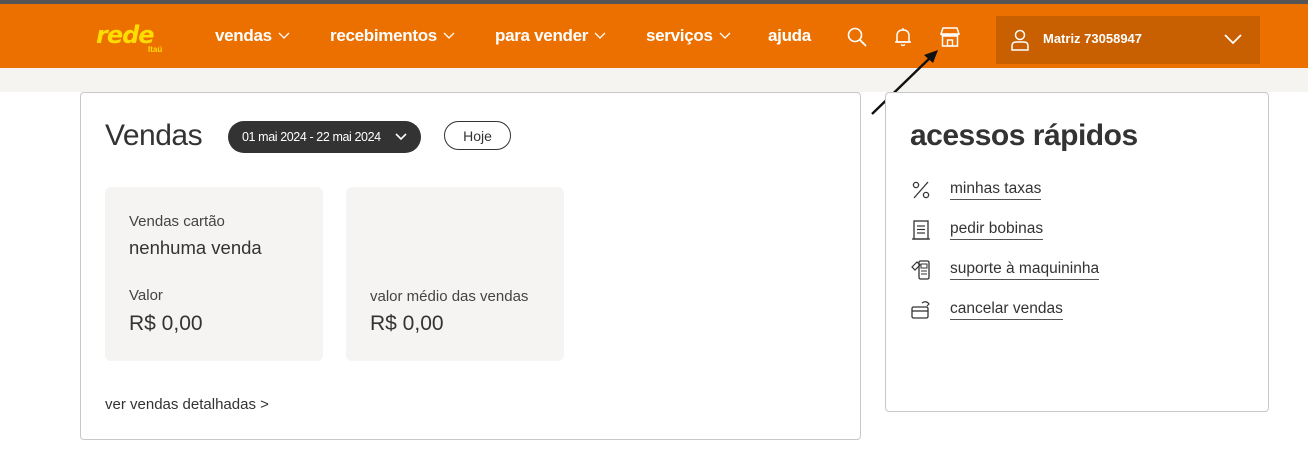 The width and height of the screenshot is (1308, 457). What do you see at coordinates (243, 35) in the screenshot?
I see `nav-vendas-label: vendas` at bounding box center [243, 35].